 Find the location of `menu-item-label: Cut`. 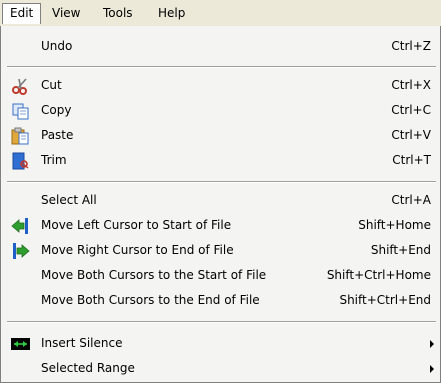

menu-item-label: Cut is located at coordinates (51, 85).